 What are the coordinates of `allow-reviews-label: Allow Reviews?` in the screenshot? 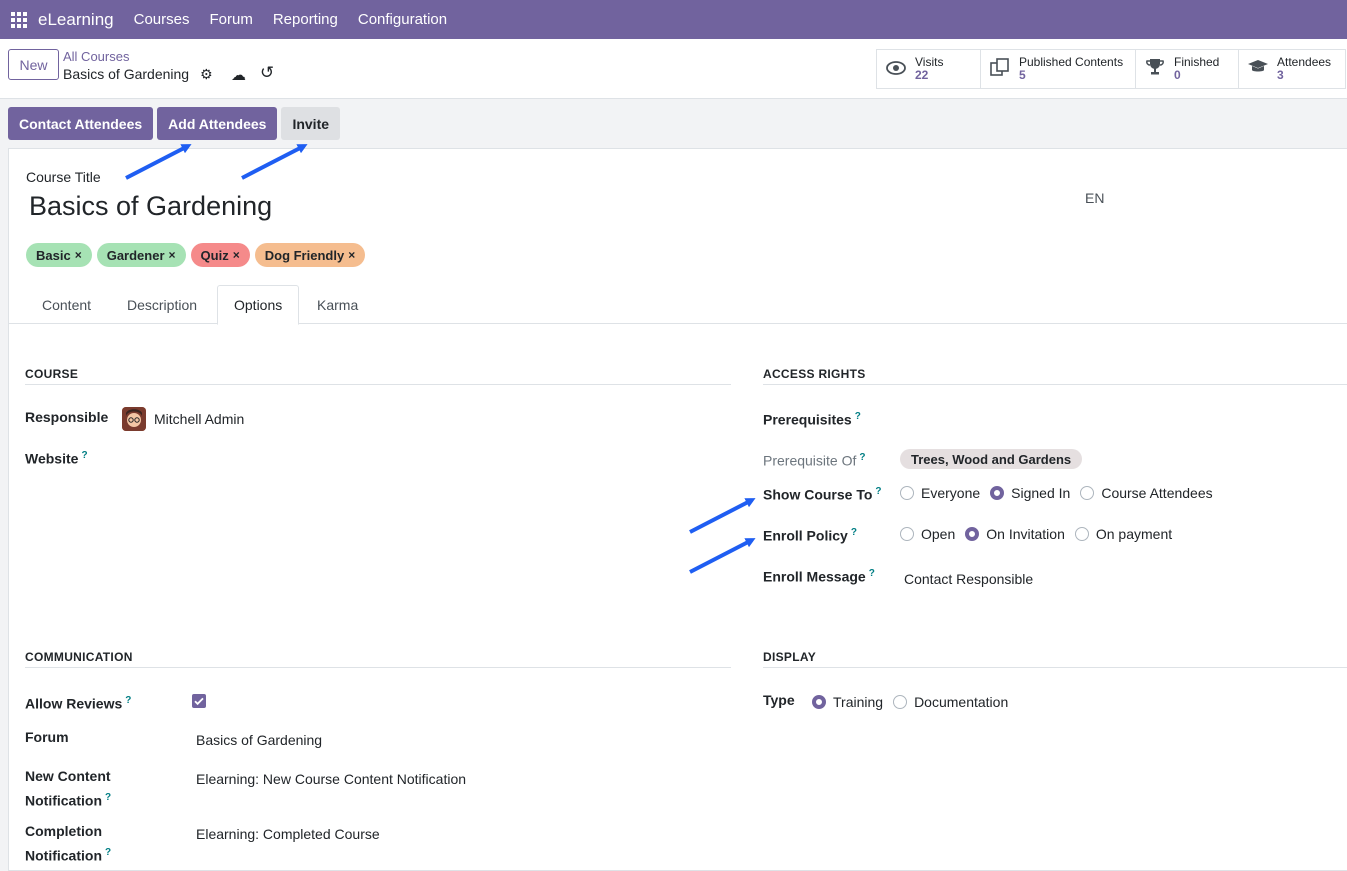 It's located at (78, 702).